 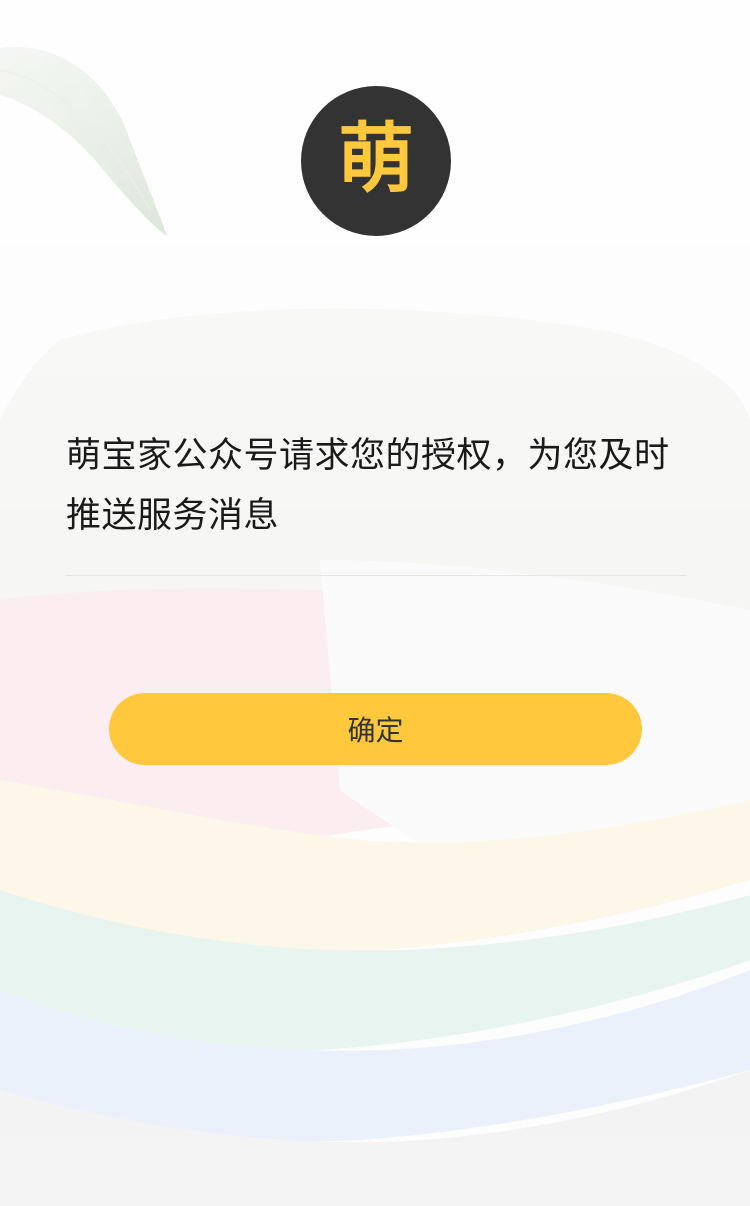 I want to click on authorization-message: 萌宝家公众号请求您的授权，为您及时推送服务消息, so click(x=368, y=486).